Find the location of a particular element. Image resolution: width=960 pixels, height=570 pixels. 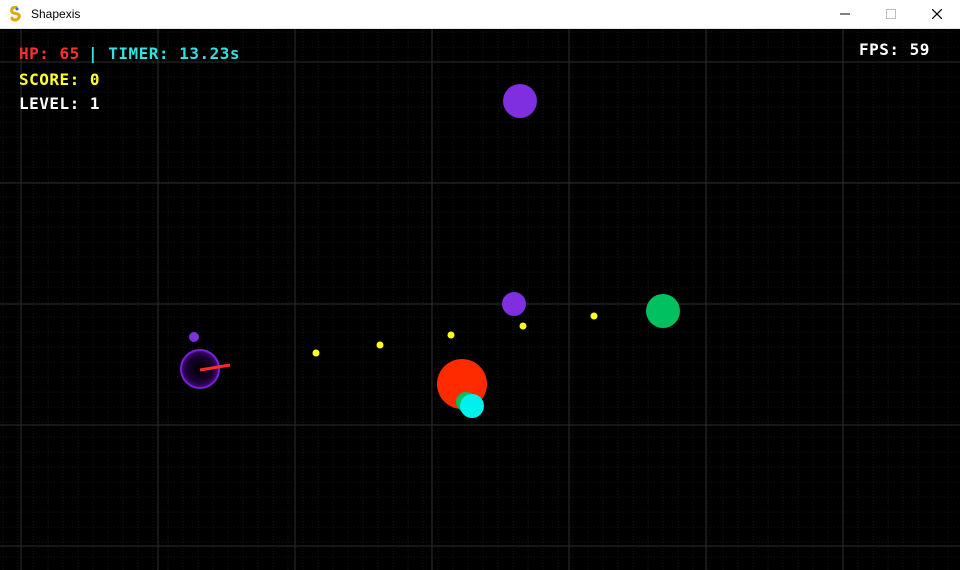

minimize-button is located at coordinates (845, 14).